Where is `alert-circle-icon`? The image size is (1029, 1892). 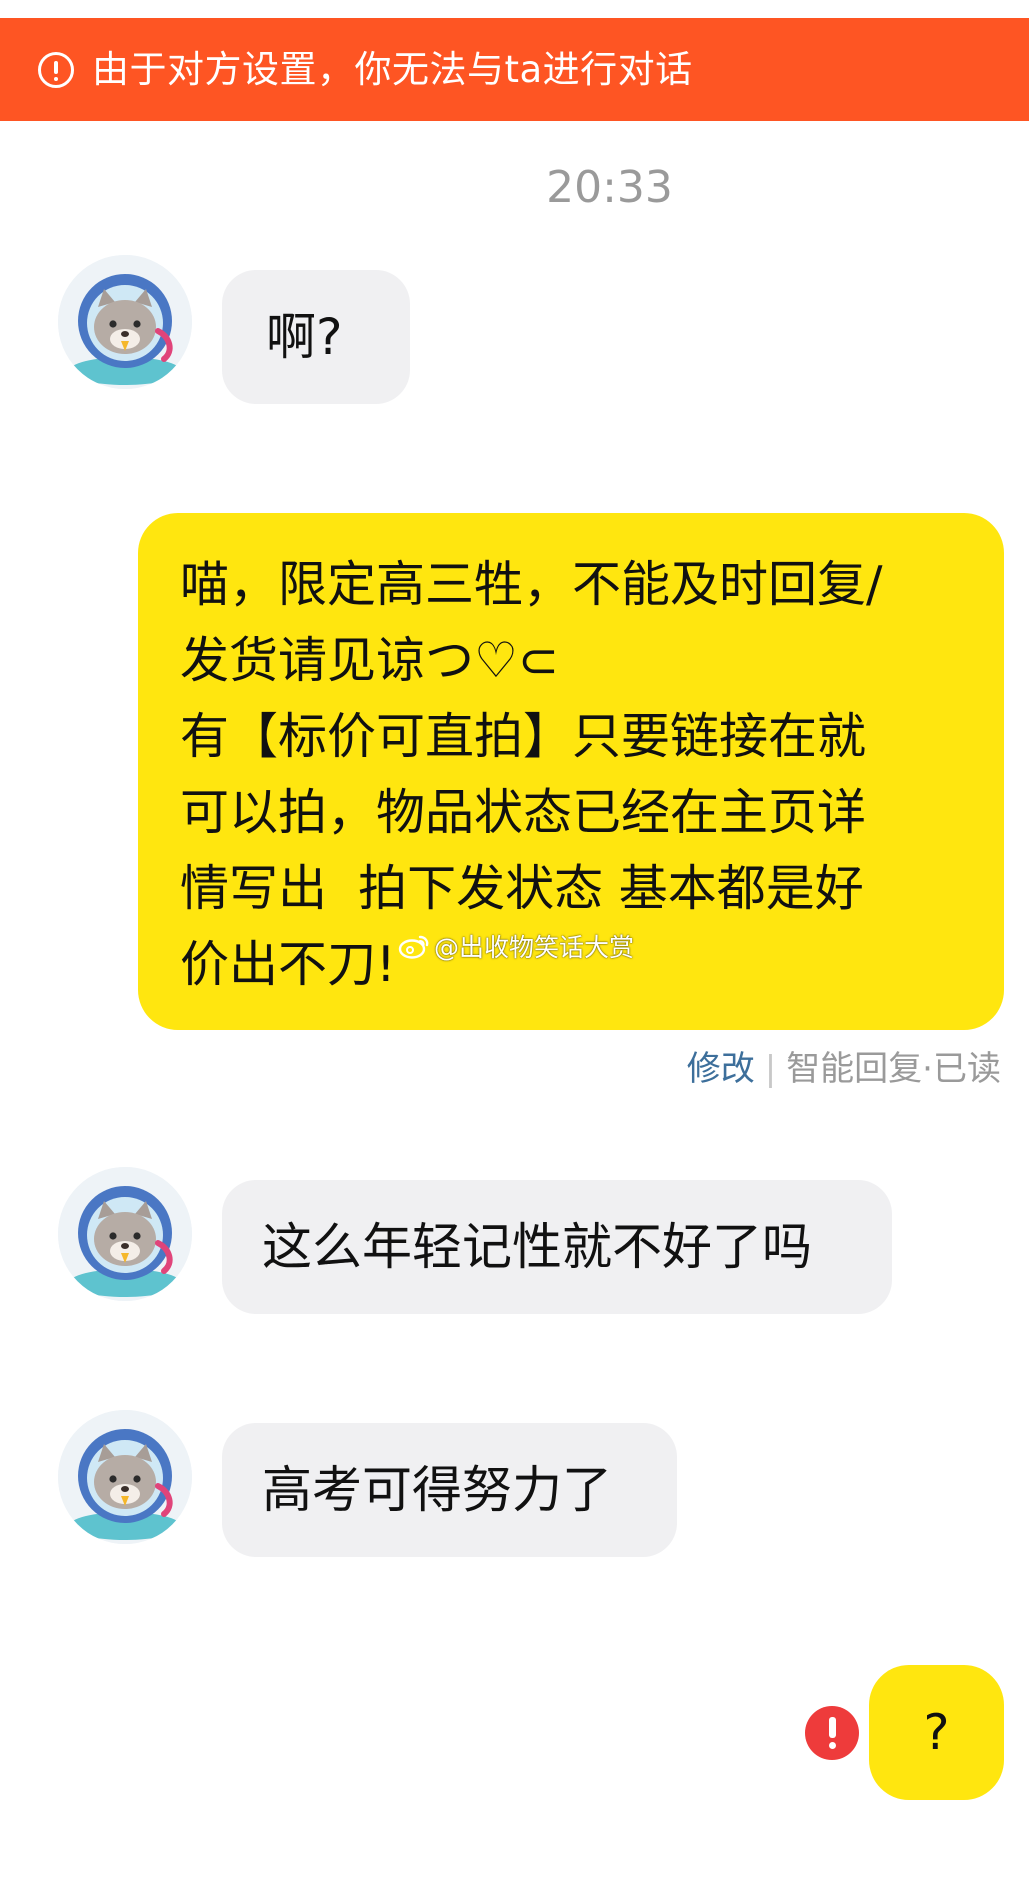 alert-circle-icon is located at coordinates (56, 69).